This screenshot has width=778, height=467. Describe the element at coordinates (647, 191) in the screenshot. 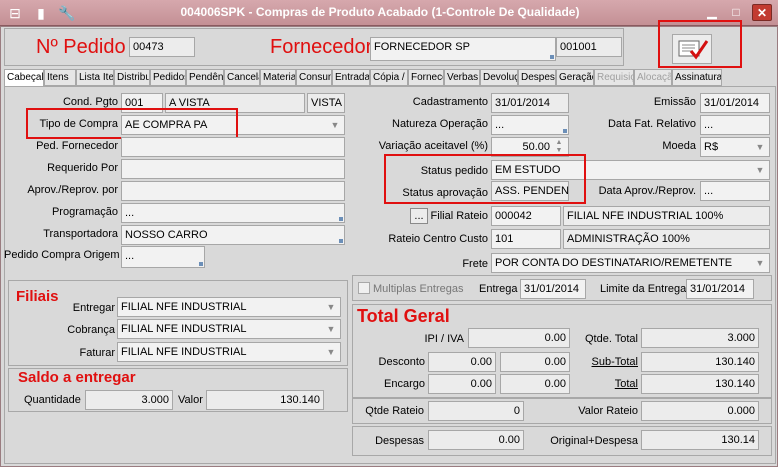

I see `data-aprov-label: Data Aprov./Reprov.` at that location.